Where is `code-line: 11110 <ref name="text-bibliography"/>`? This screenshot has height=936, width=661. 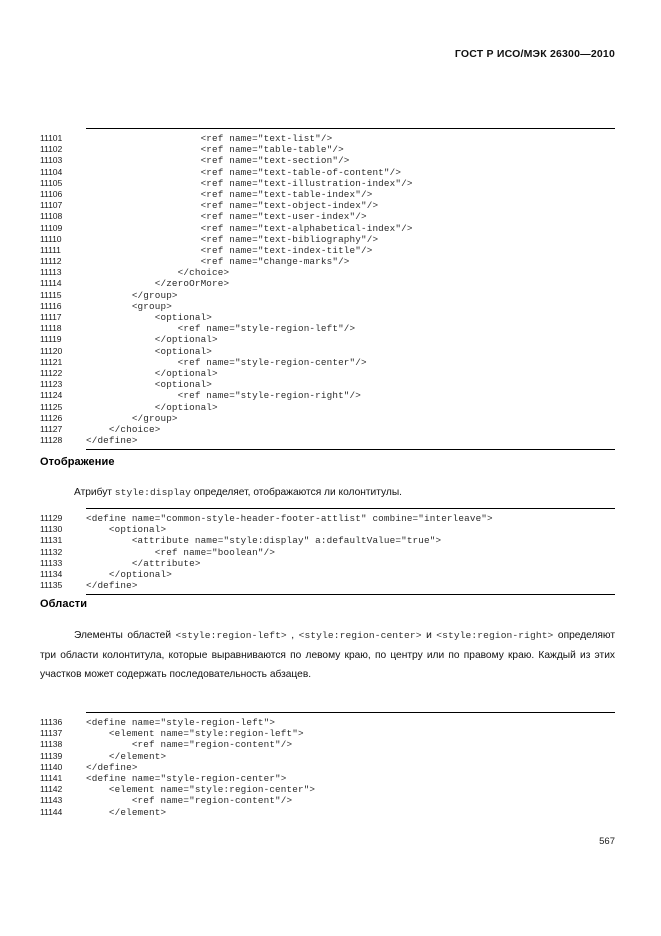
code-line: 11110 <ref name="text-bibliography"/> is located at coordinates (327, 239).